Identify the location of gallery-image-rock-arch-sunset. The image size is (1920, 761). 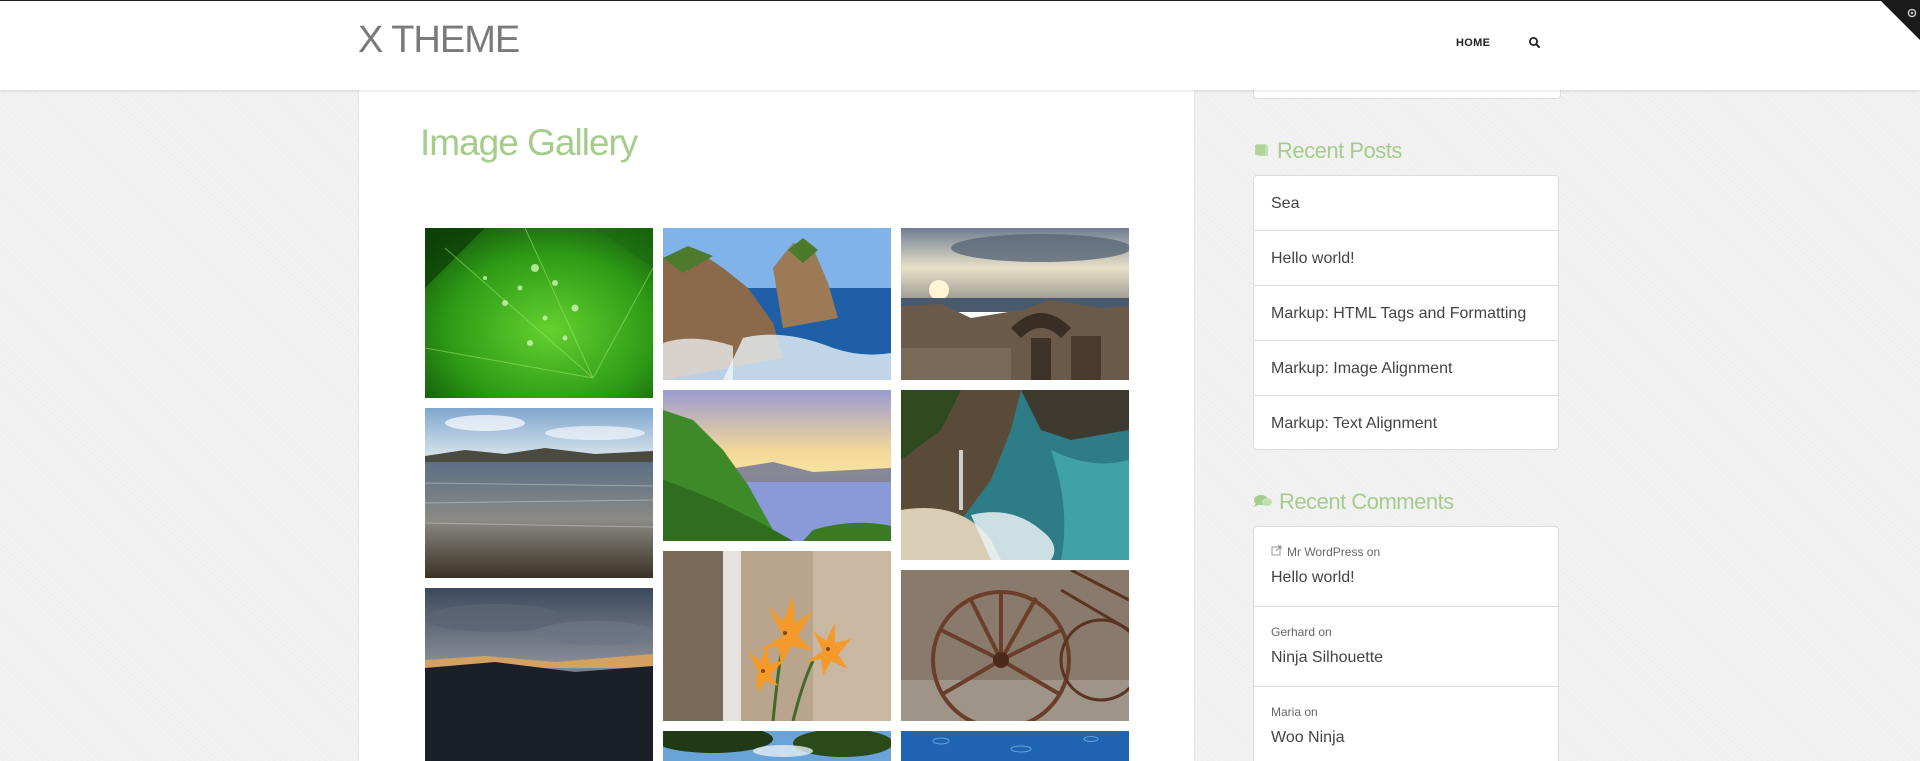
(1015, 304).